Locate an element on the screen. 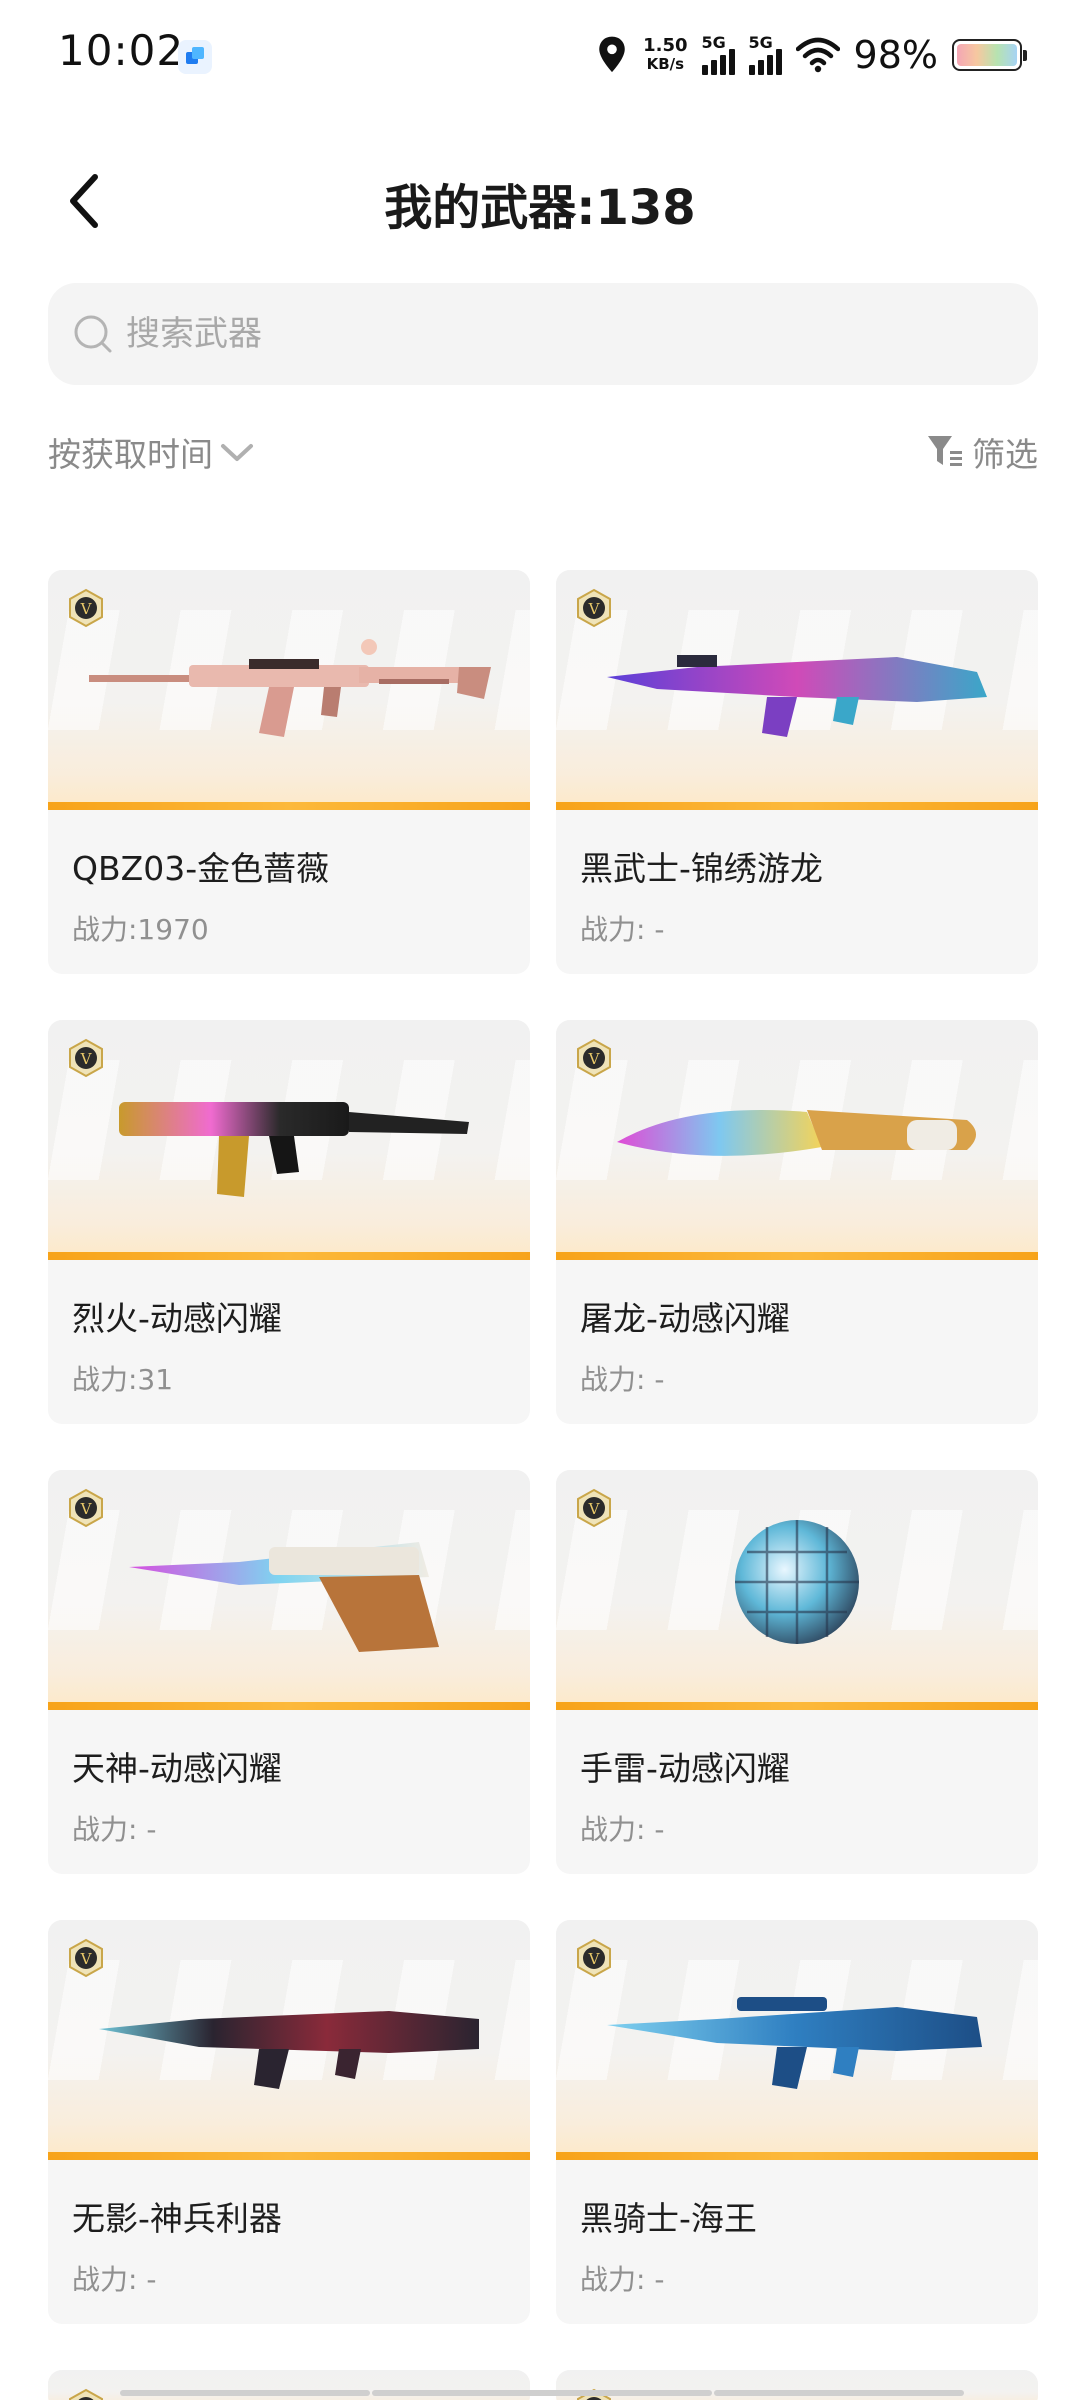 Image resolution: width=1080 pixels, height=2400 pixels. filter-button: 筛选 is located at coordinates (982, 452).